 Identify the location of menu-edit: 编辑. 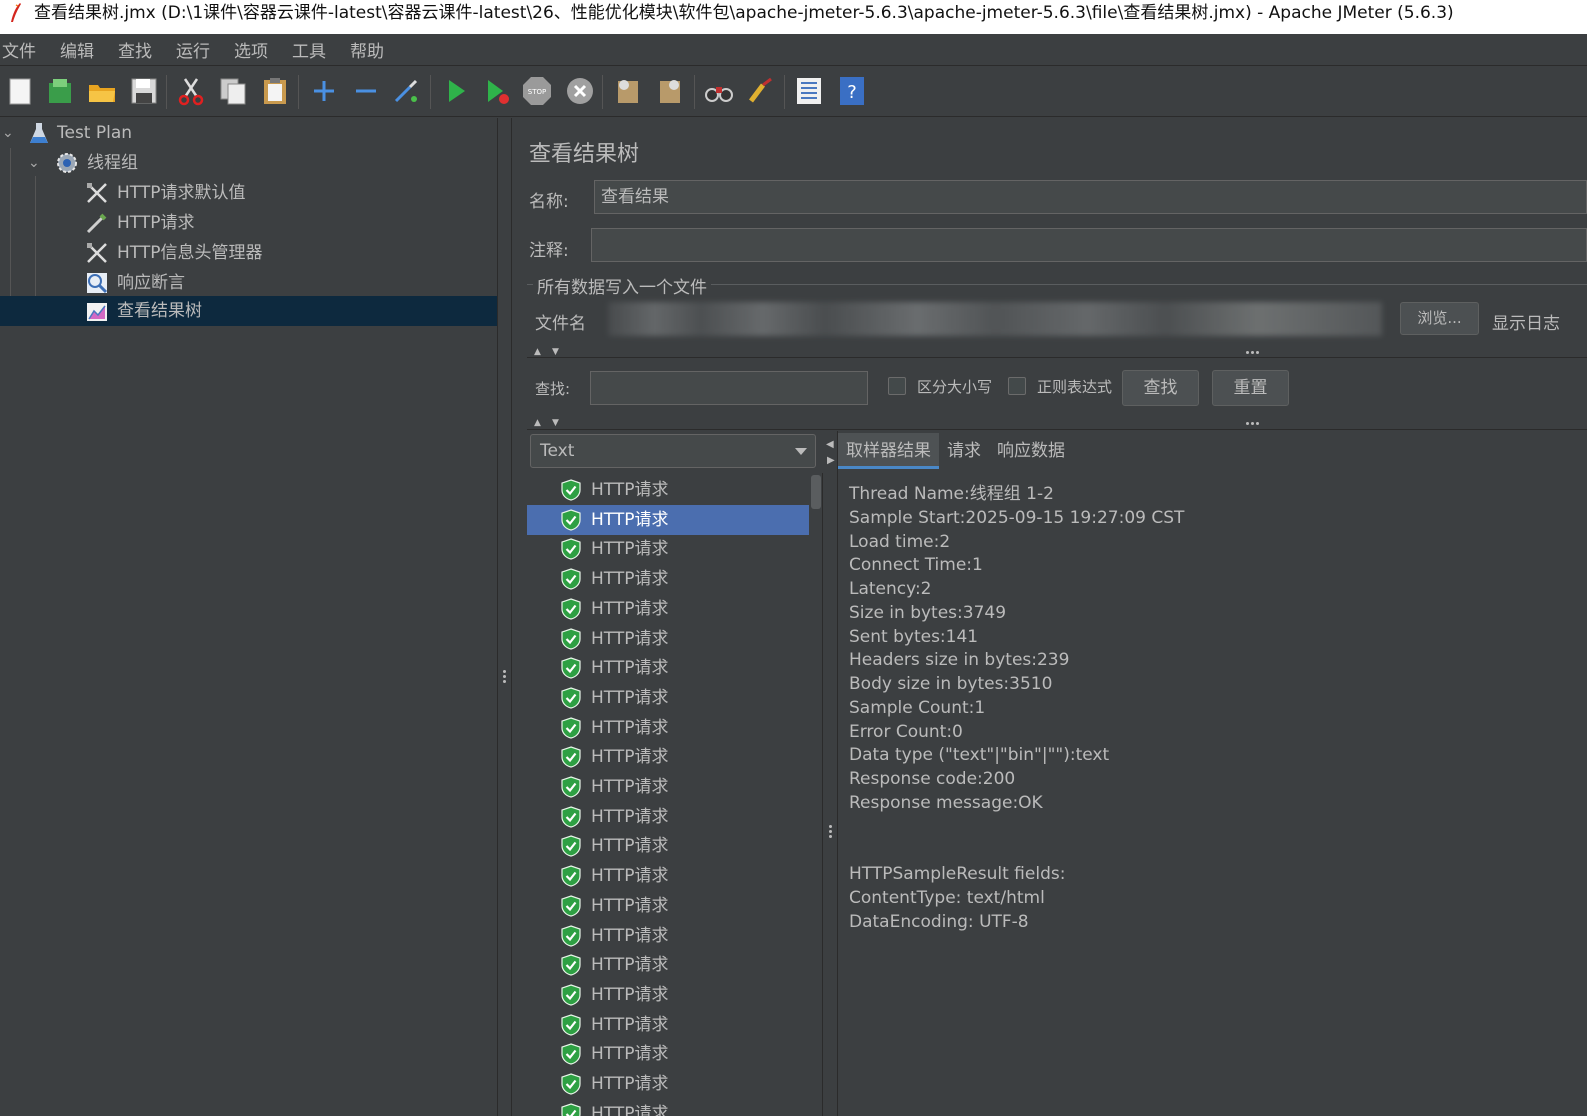
(88, 49).